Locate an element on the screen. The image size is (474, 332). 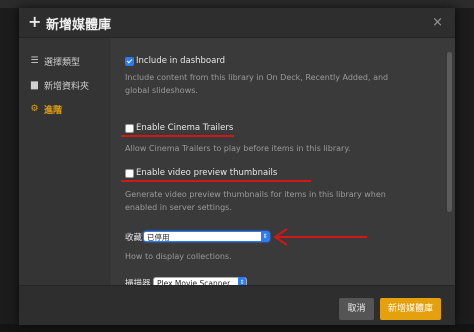
dialog-sidebar: ☰ 選擇類型 ▆ 新增資料夾 ⚙ 進階 is located at coordinates (65, 161).